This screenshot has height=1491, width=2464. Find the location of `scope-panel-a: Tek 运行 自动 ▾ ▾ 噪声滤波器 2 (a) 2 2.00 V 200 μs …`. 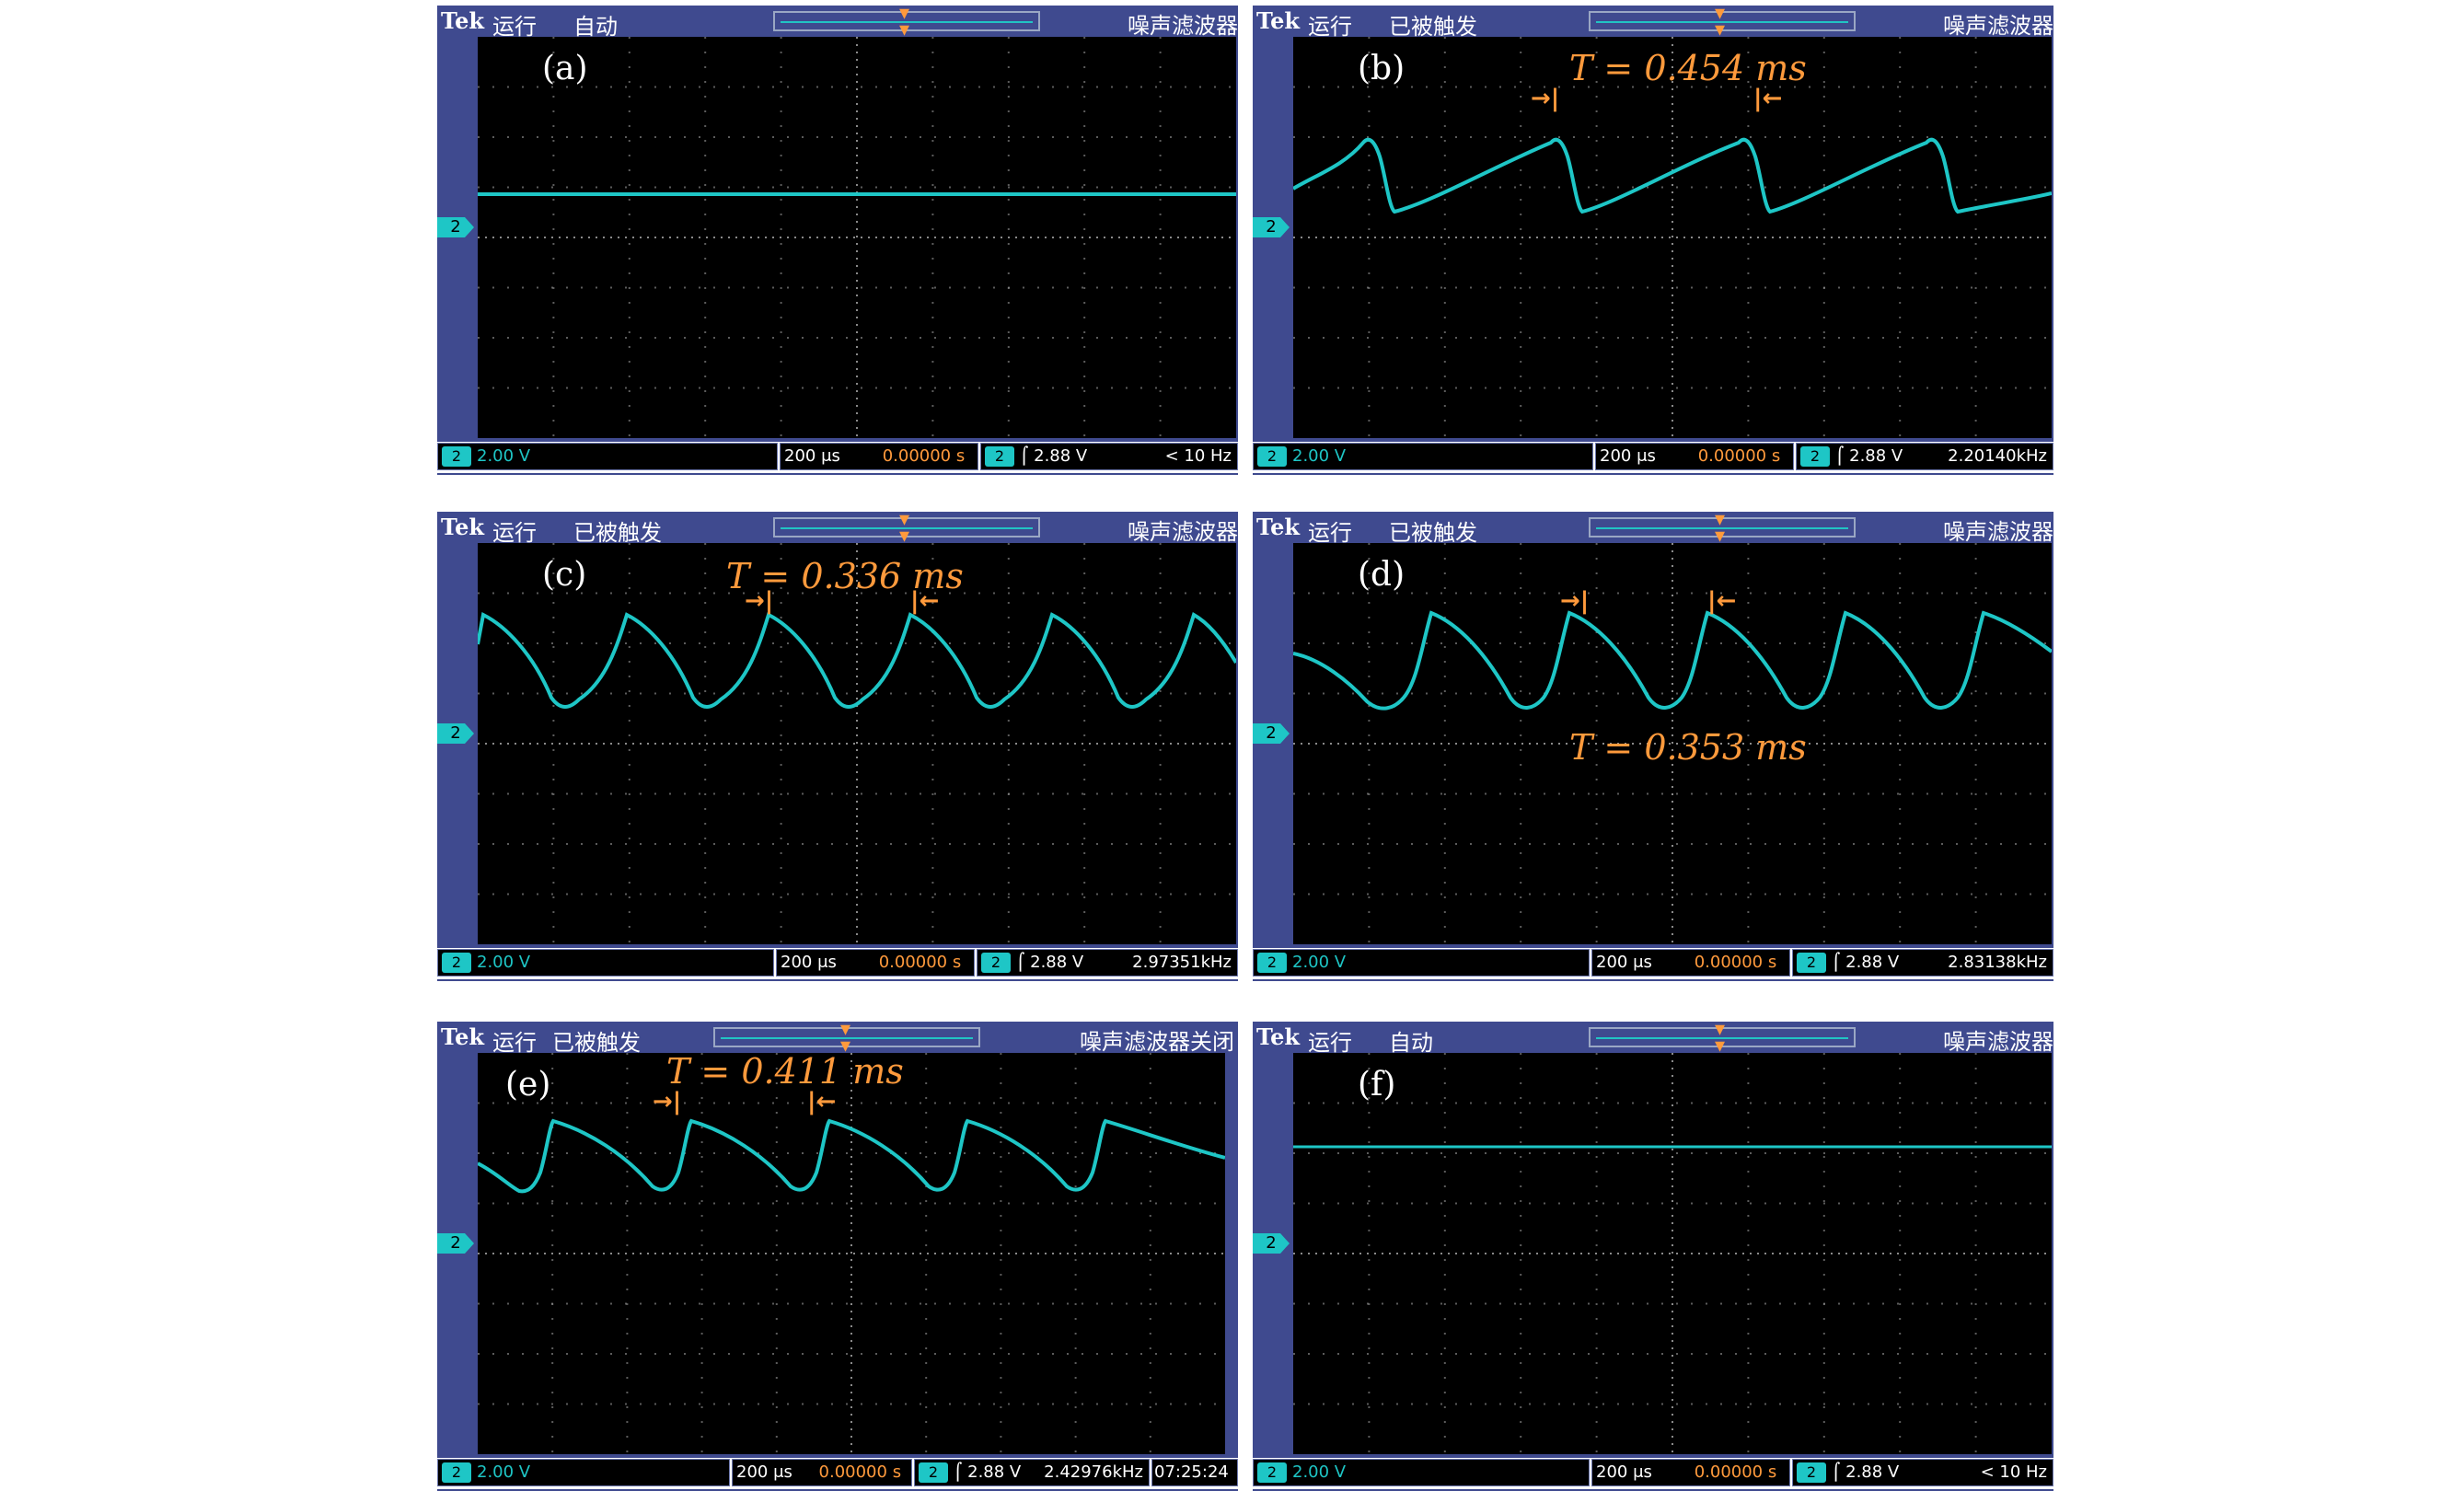

scope-panel-a: Tek 运行 自动 ▾ ▾ 噪声滤波器 2 (a) 2 2.00 V 200 μs … is located at coordinates (838, 239).